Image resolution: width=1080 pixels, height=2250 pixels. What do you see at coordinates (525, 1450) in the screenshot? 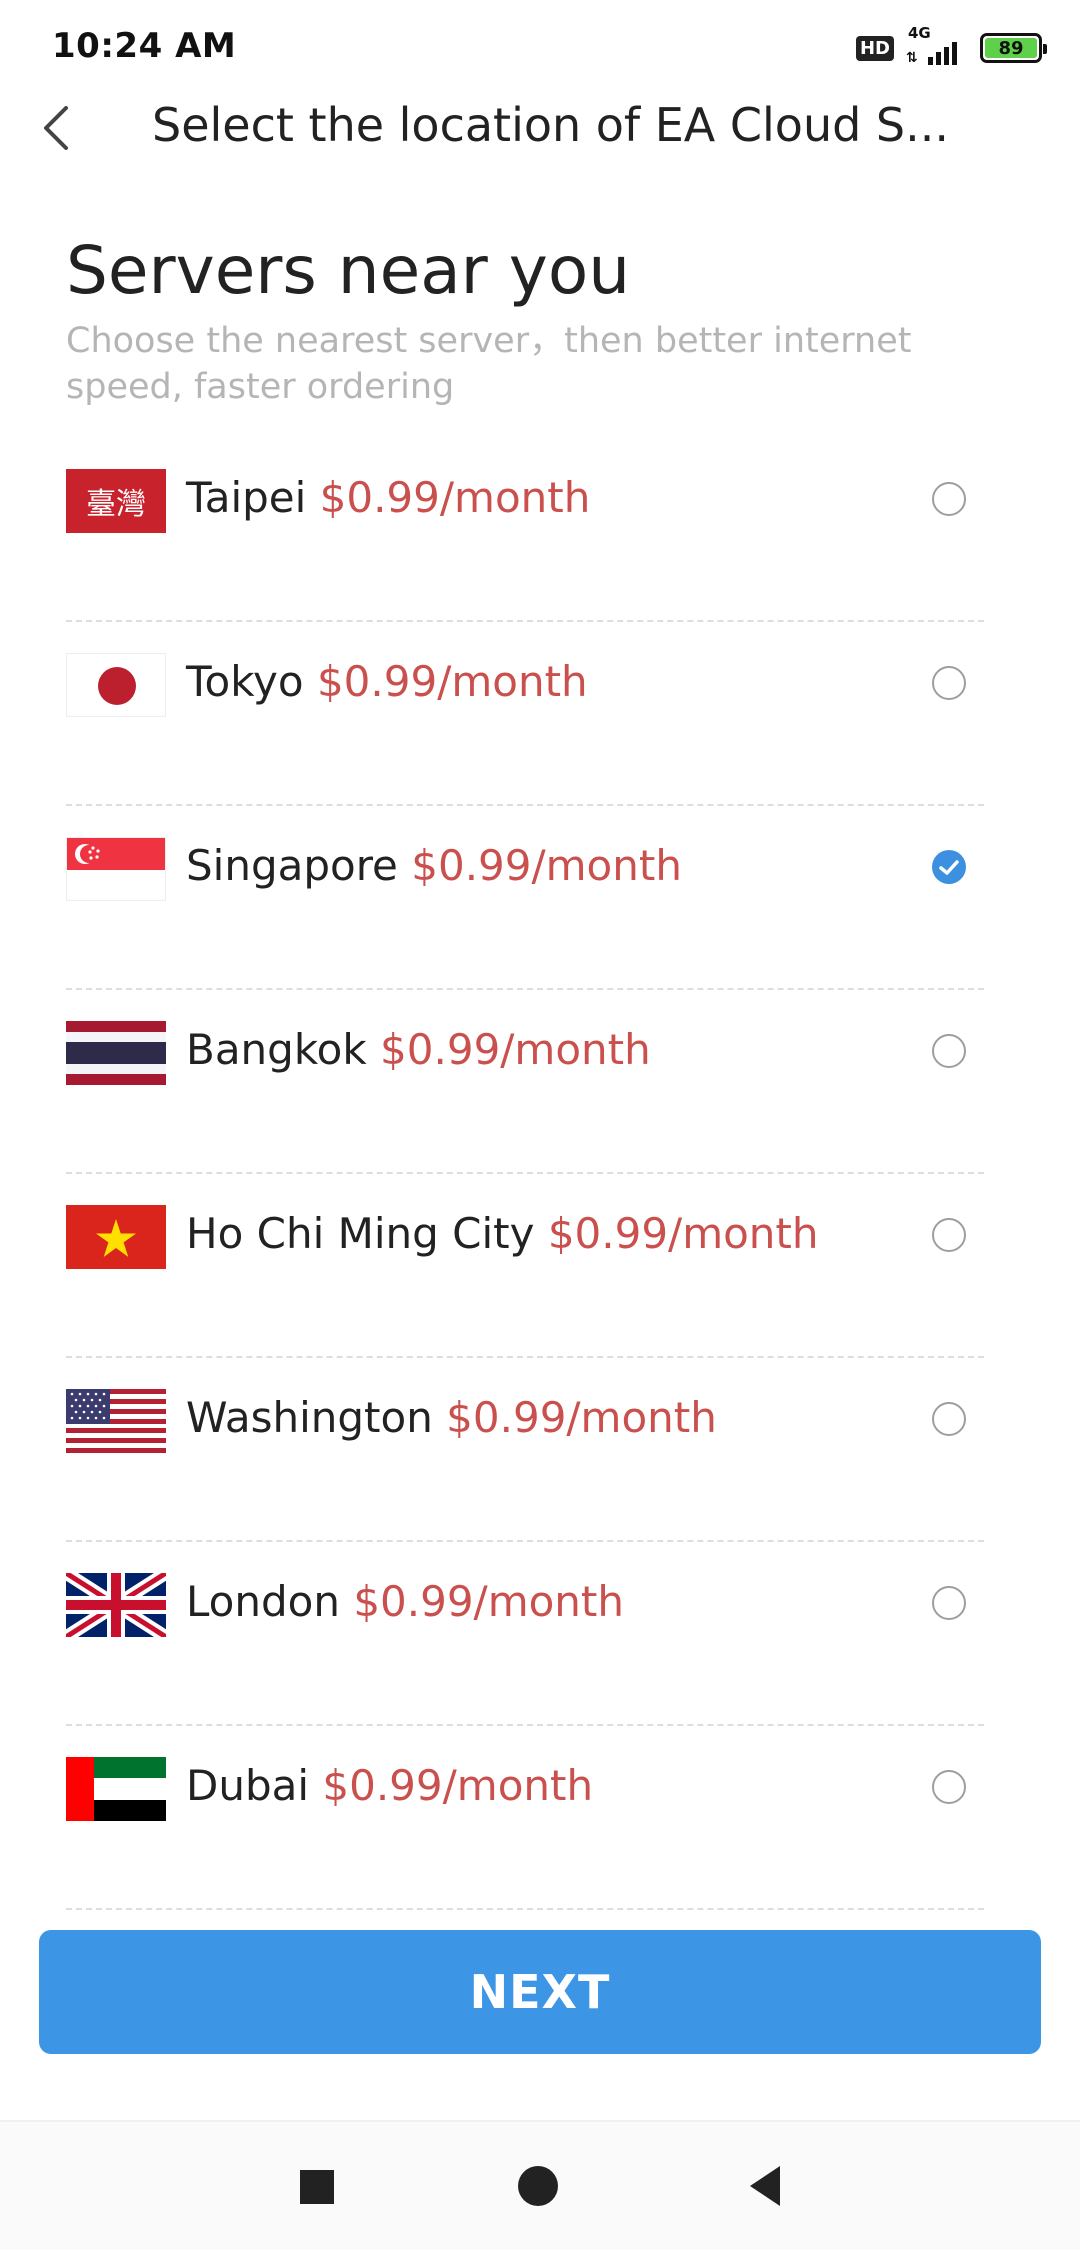
I see `server-row-washington: Washington $0.99/month` at bounding box center [525, 1450].